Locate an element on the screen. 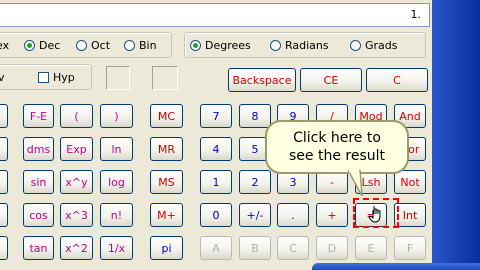 Image resolution: width=480 pixels, height=270 pixels. hyp-checkbox: Hyp is located at coordinates (56, 77).